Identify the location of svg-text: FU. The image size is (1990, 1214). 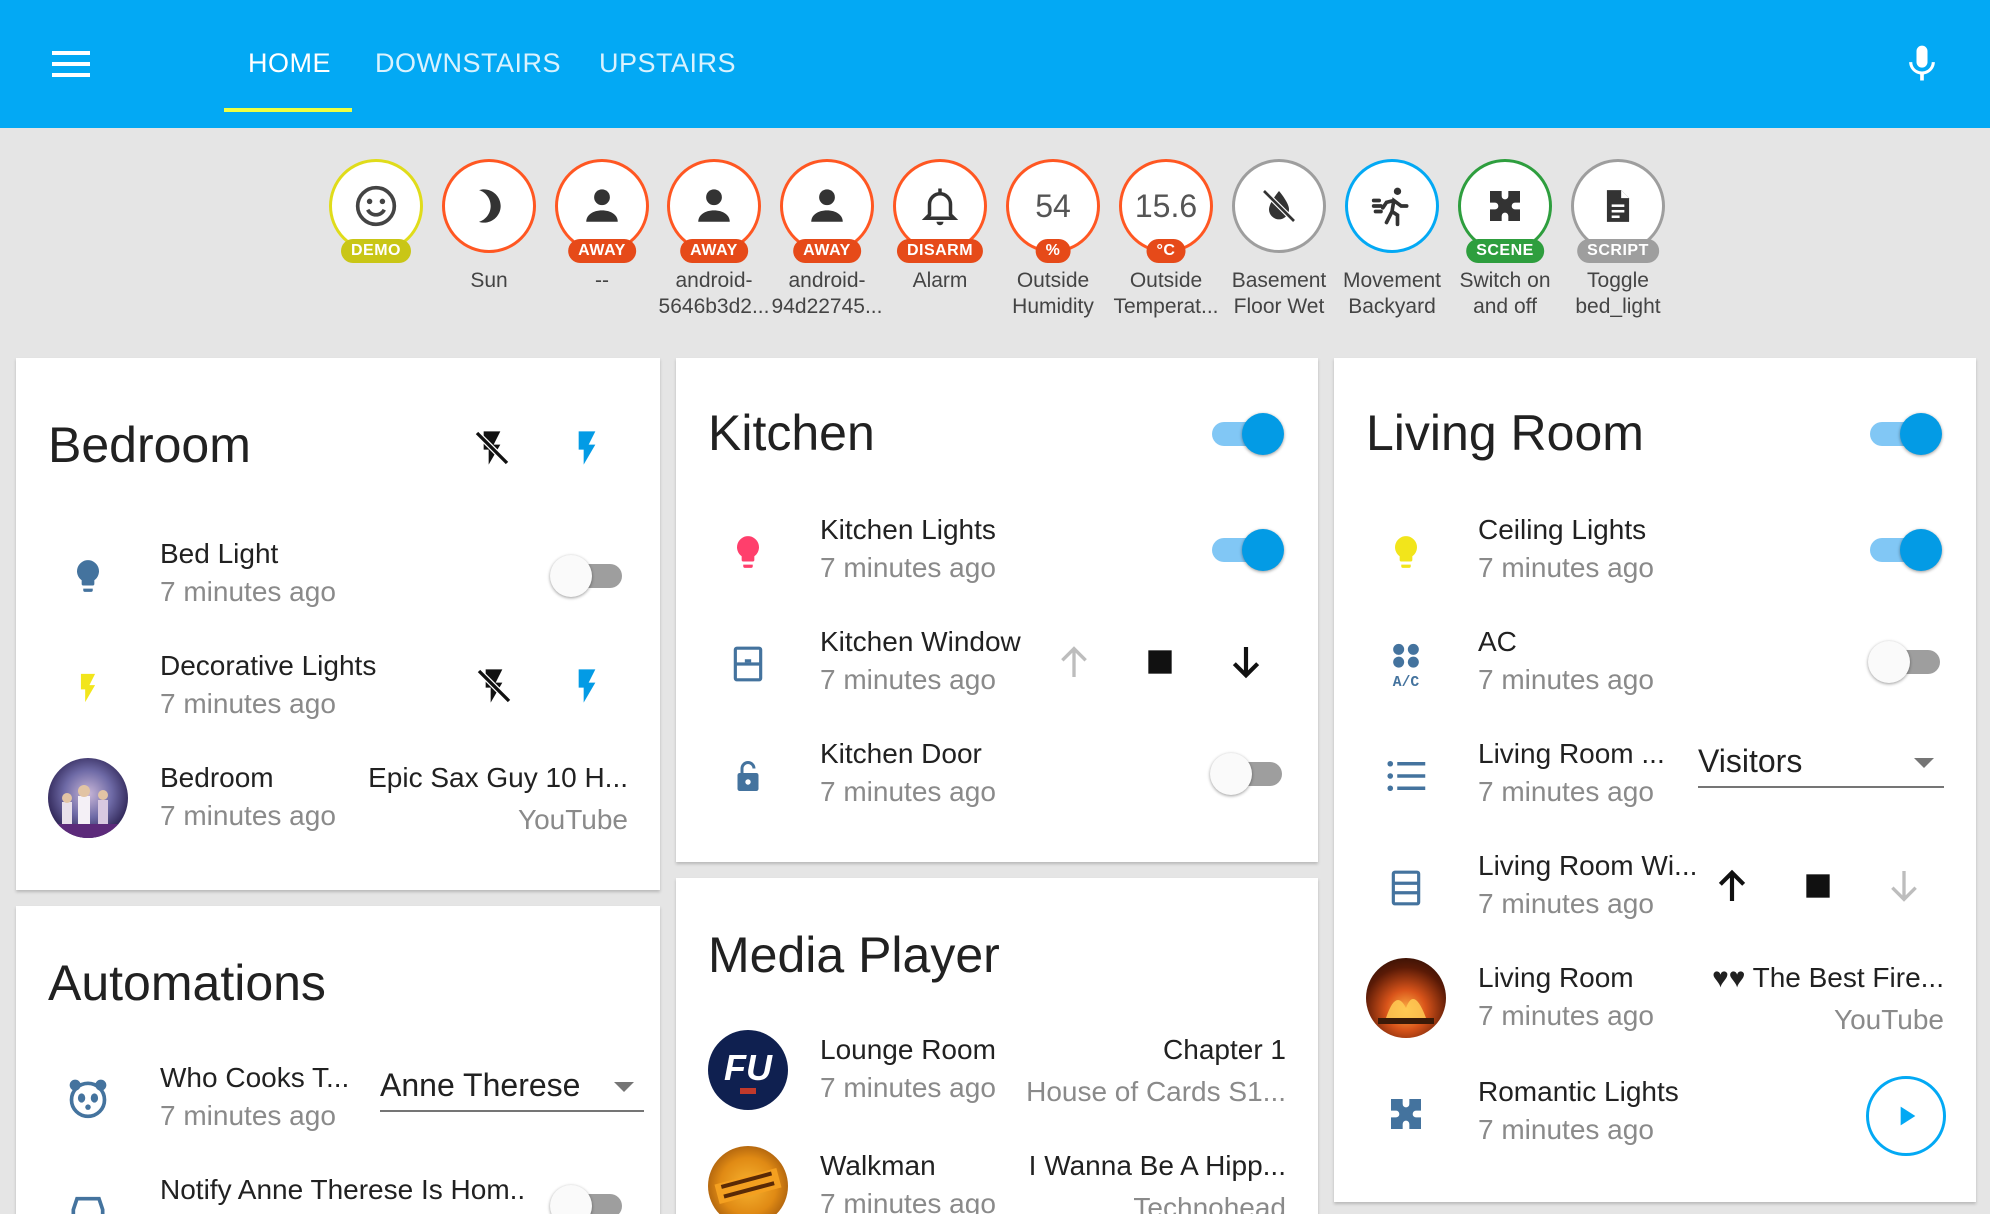
(748, 1067).